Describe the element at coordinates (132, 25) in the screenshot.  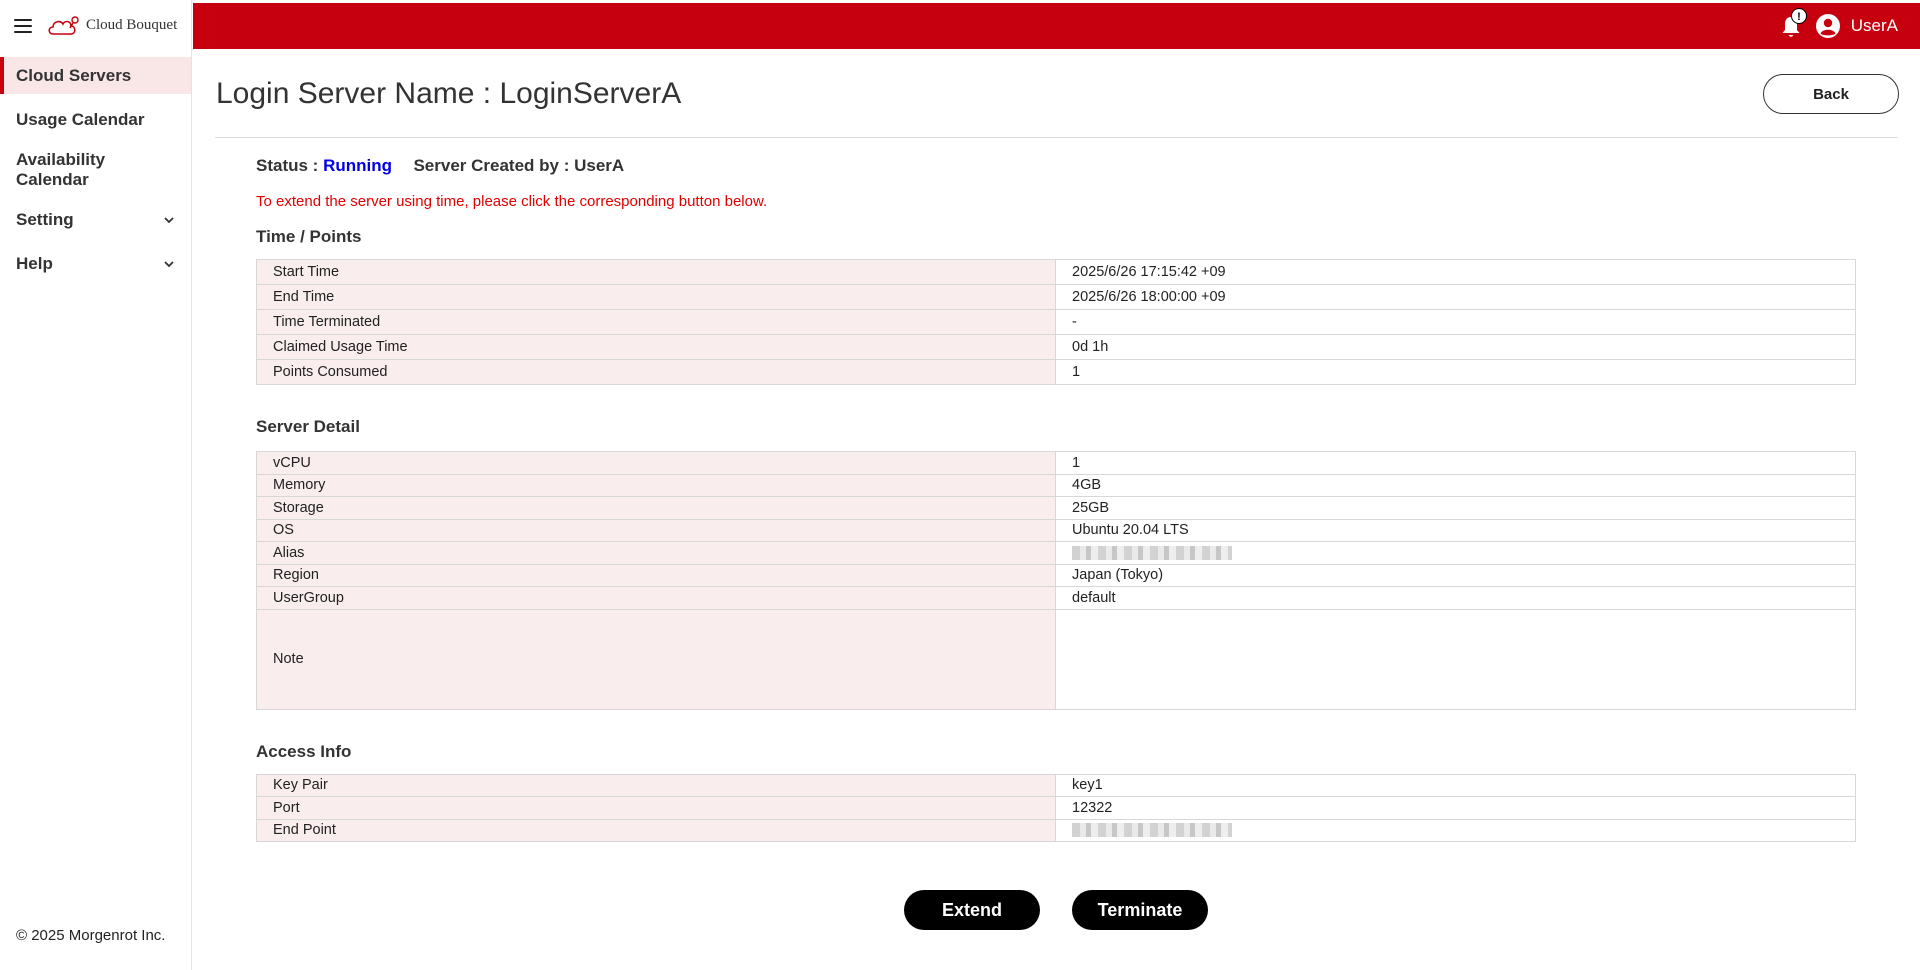
I see `logo-text: Cloud Bouquet` at that location.